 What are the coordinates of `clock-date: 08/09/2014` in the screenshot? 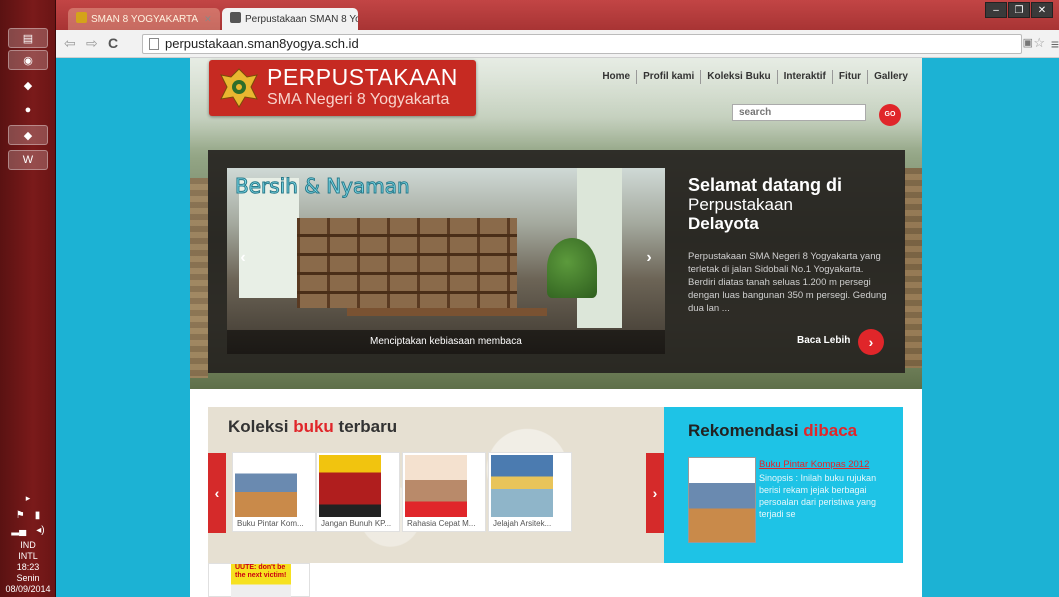 It's located at (28, 589).